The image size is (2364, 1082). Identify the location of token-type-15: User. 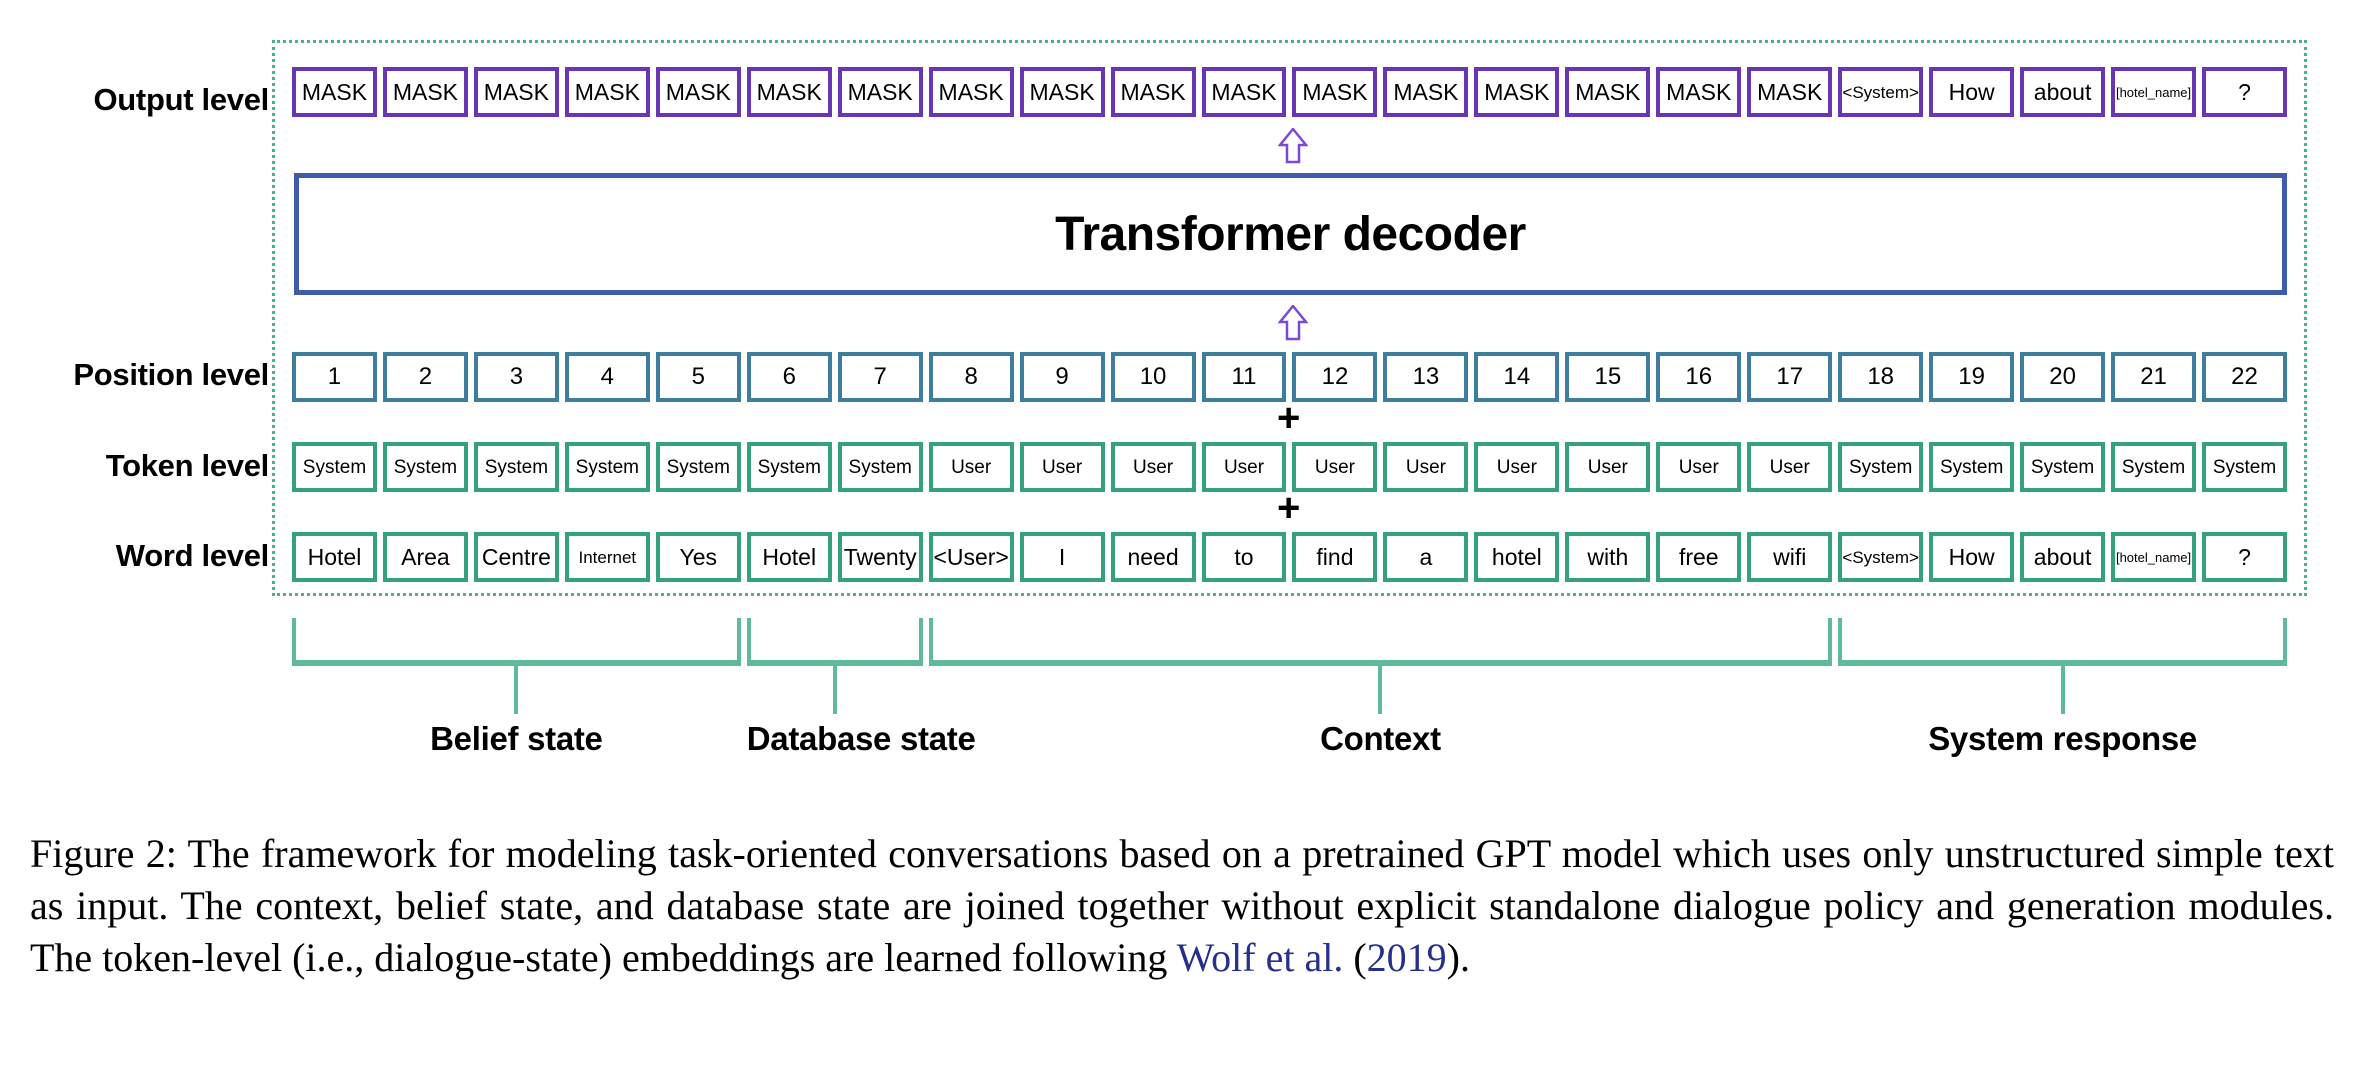
(1699, 467).